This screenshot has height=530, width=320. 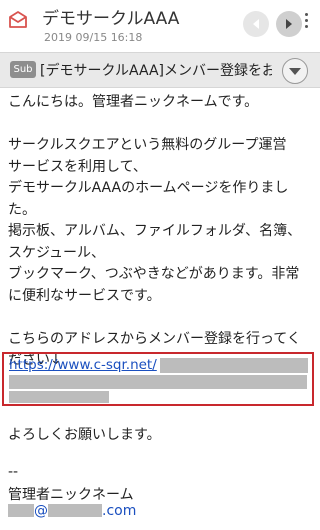 What do you see at coordinates (22, 209) in the screenshot?
I see `body-line: た。` at bounding box center [22, 209].